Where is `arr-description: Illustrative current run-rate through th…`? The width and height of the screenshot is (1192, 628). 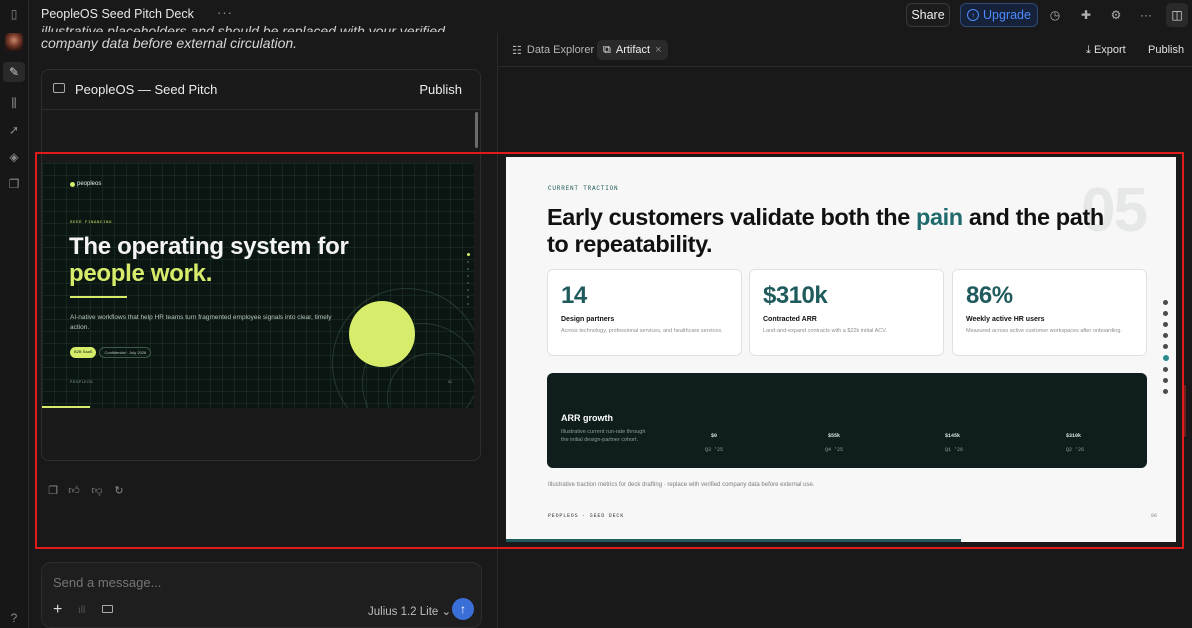 arr-description: Illustrative current run-rate through th… is located at coordinates (603, 436).